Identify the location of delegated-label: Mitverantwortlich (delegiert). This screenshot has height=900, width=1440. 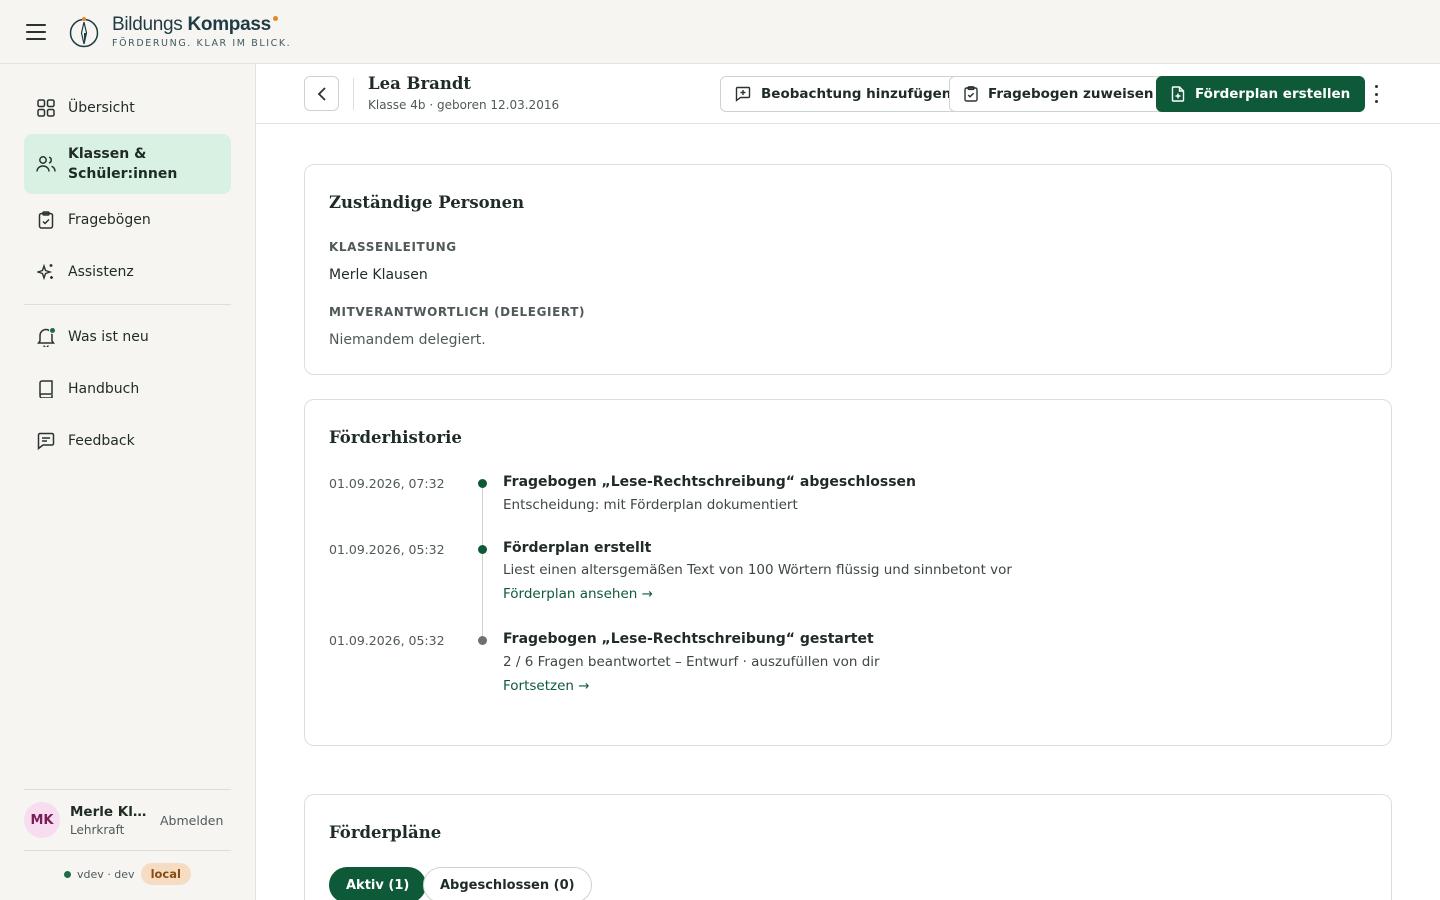
(457, 312).